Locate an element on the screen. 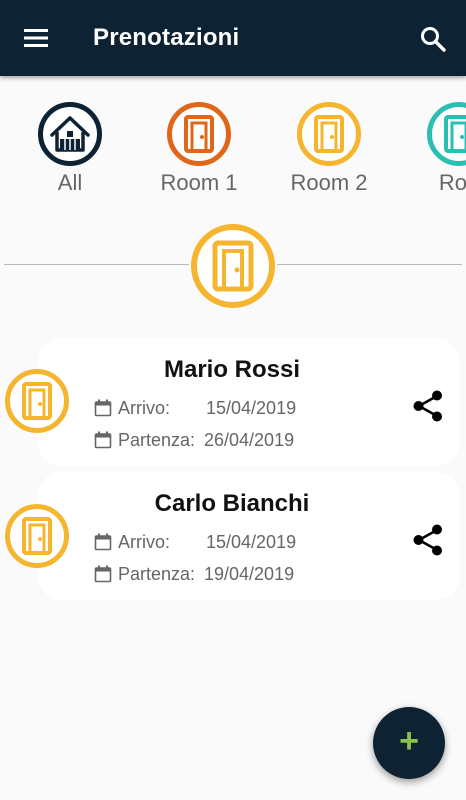 This screenshot has width=466, height=800. search-icon is located at coordinates (433, 39).